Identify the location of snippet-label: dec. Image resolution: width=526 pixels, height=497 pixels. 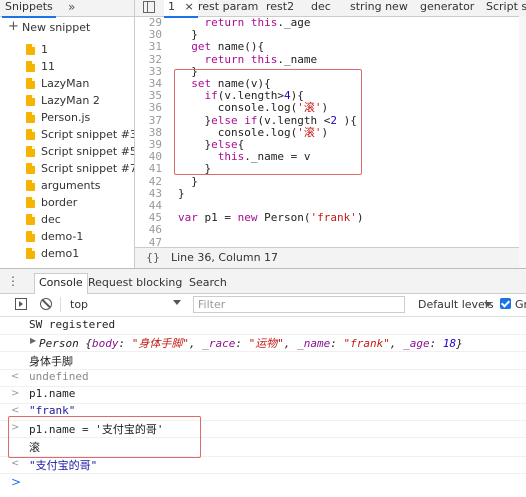
(51, 219).